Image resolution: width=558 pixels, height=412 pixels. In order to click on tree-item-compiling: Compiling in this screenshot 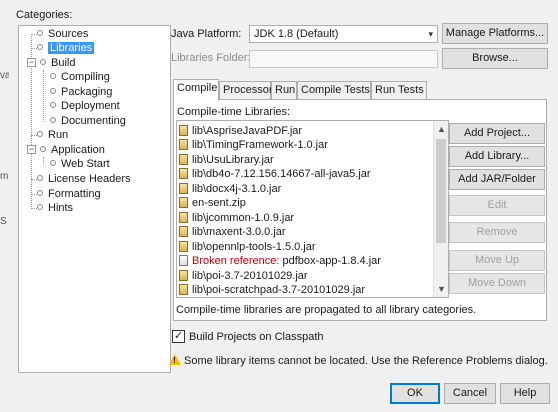, I will do `click(80, 77)`.